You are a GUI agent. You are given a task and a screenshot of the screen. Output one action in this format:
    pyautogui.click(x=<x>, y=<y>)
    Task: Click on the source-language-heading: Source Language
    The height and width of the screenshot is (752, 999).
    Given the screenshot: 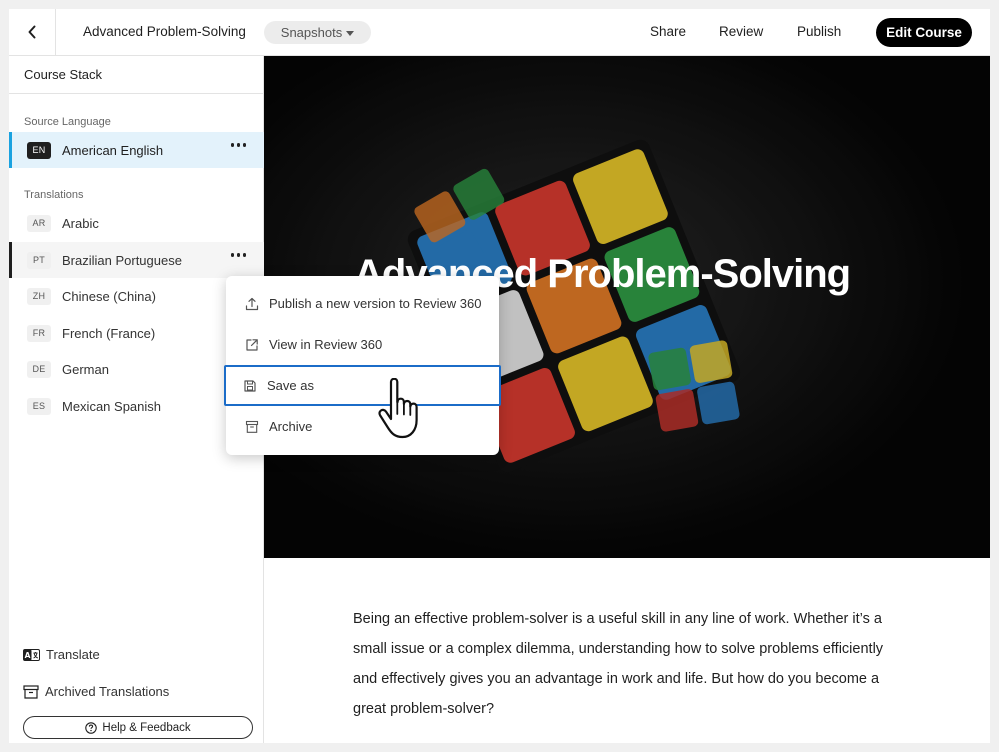 What is the action you would take?
    pyautogui.click(x=67, y=122)
    